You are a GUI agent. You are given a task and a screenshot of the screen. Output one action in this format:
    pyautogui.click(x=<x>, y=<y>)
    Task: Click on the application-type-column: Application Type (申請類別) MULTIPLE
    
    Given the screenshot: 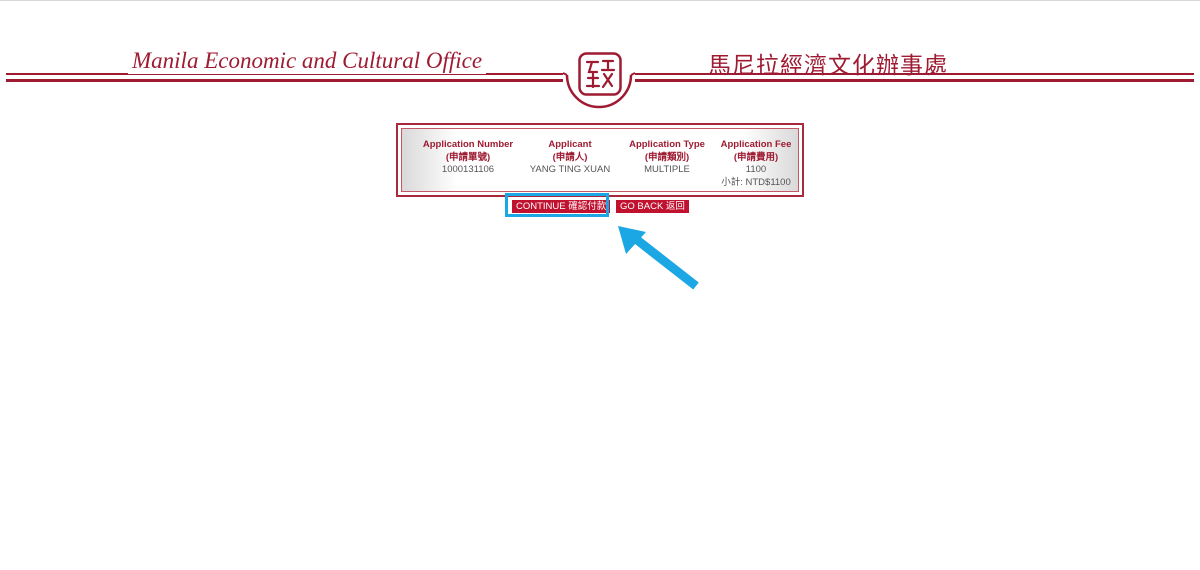 What is the action you would take?
    pyautogui.click(x=667, y=158)
    